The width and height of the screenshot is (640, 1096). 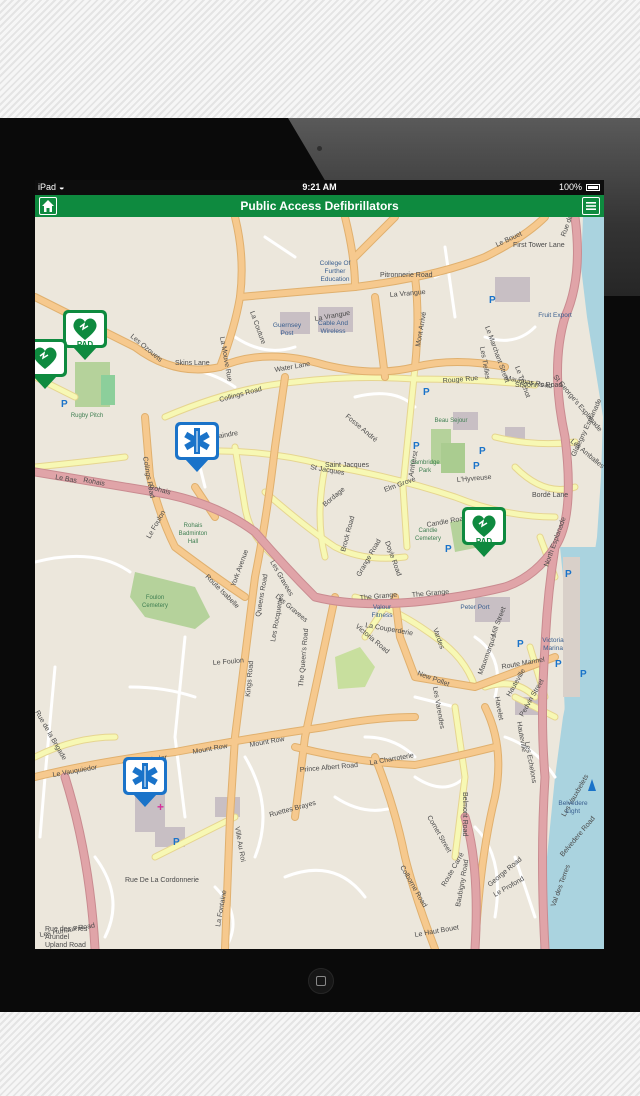 What do you see at coordinates (474, 607) in the screenshot?
I see `place-label: Peter Port` at bounding box center [474, 607].